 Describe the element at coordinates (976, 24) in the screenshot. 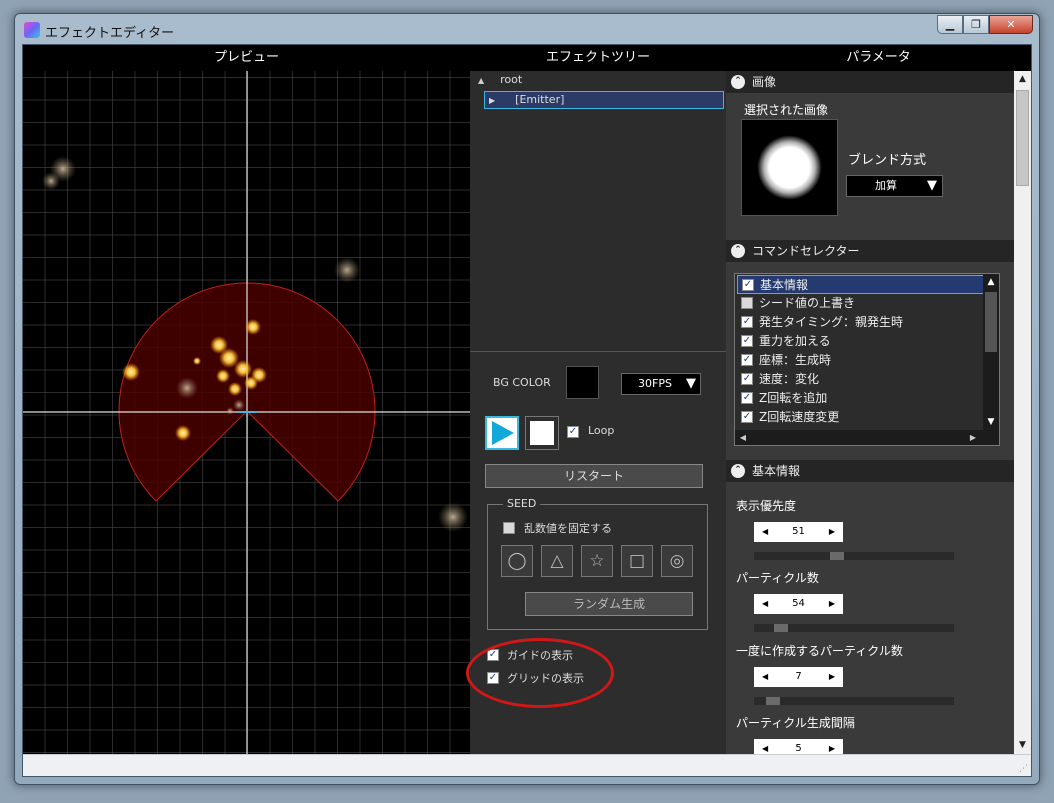

I see `maximize-button: ❐` at that location.